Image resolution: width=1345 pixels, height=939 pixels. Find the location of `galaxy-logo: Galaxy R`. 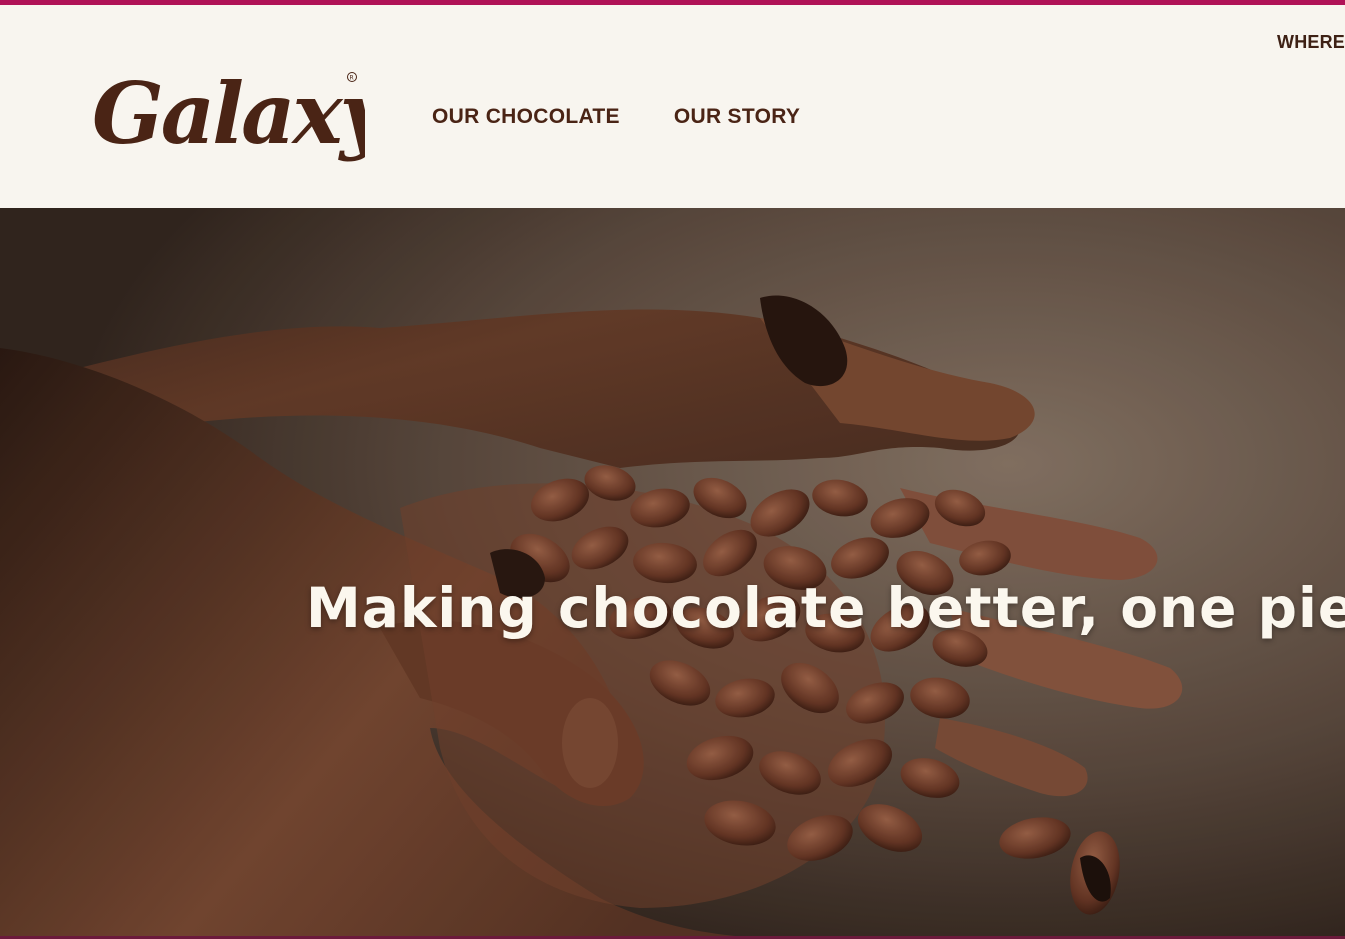

galaxy-logo: Galaxy R is located at coordinates (227, 112).